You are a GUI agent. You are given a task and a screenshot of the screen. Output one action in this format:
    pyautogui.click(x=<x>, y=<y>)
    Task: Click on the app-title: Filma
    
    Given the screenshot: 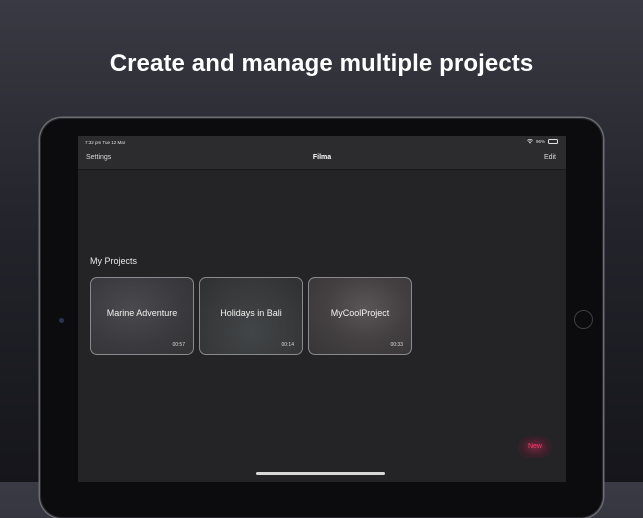 What is the action you would take?
    pyautogui.click(x=322, y=157)
    